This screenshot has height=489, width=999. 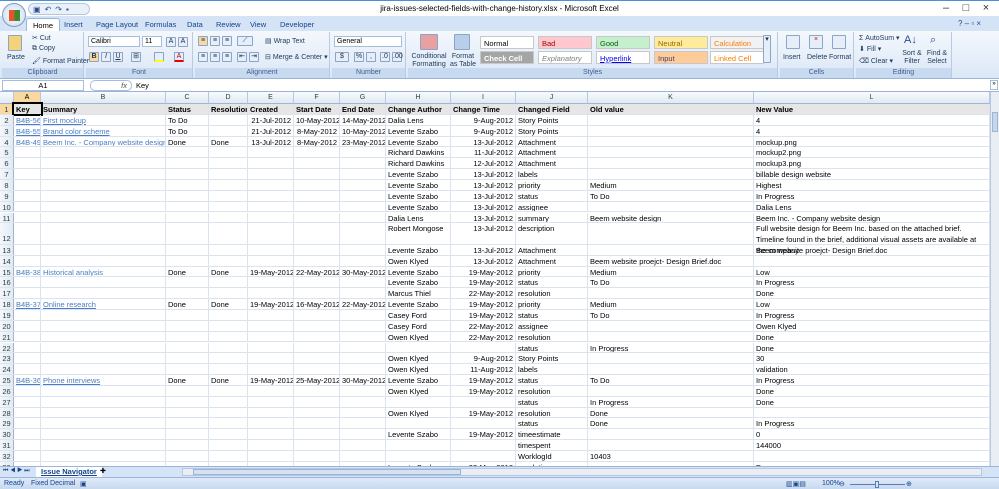 I want to click on row-header: 17, so click(x=7, y=293).